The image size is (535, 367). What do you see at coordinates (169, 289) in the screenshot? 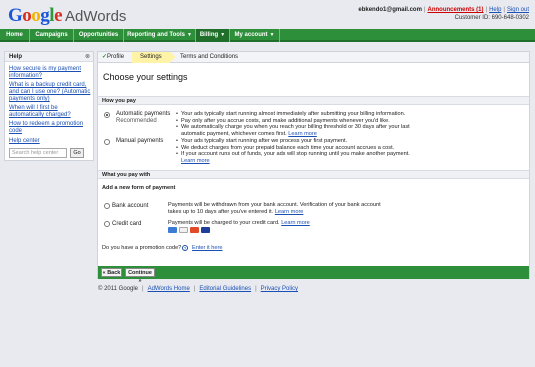
I see `footer-adwords-home-link: AdWords Home` at bounding box center [169, 289].